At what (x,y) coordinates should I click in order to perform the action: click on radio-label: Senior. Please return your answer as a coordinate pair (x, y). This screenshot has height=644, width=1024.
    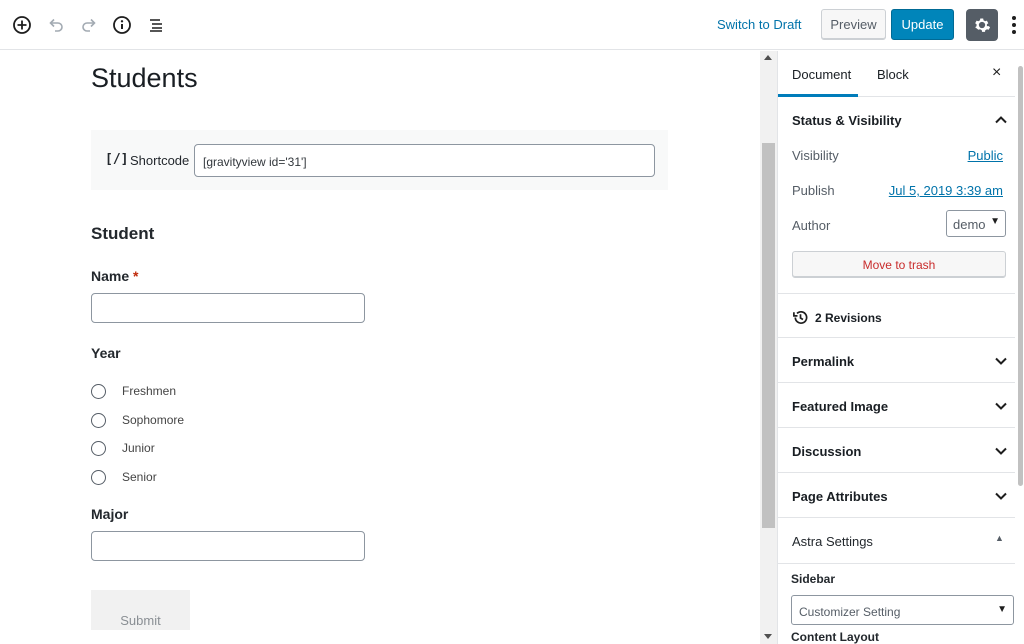
    Looking at the image, I should click on (139, 477).